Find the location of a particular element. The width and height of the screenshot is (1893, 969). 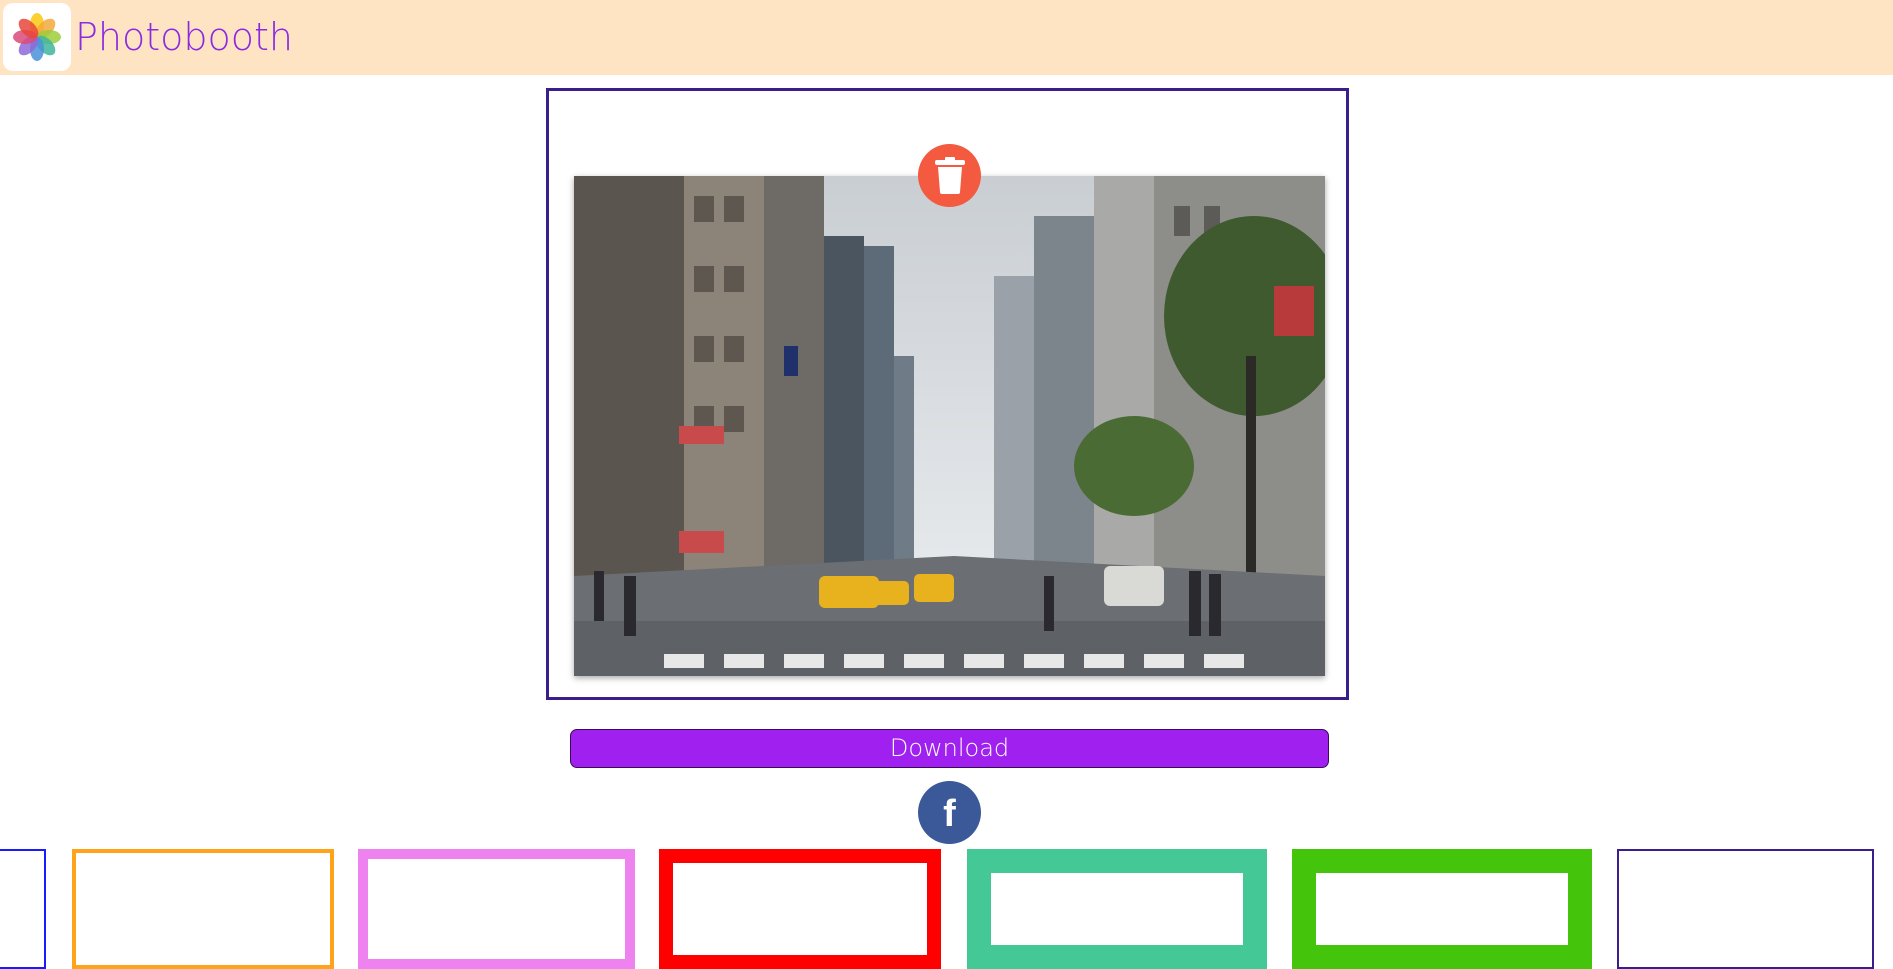

download-button: Download is located at coordinates (949, 748).